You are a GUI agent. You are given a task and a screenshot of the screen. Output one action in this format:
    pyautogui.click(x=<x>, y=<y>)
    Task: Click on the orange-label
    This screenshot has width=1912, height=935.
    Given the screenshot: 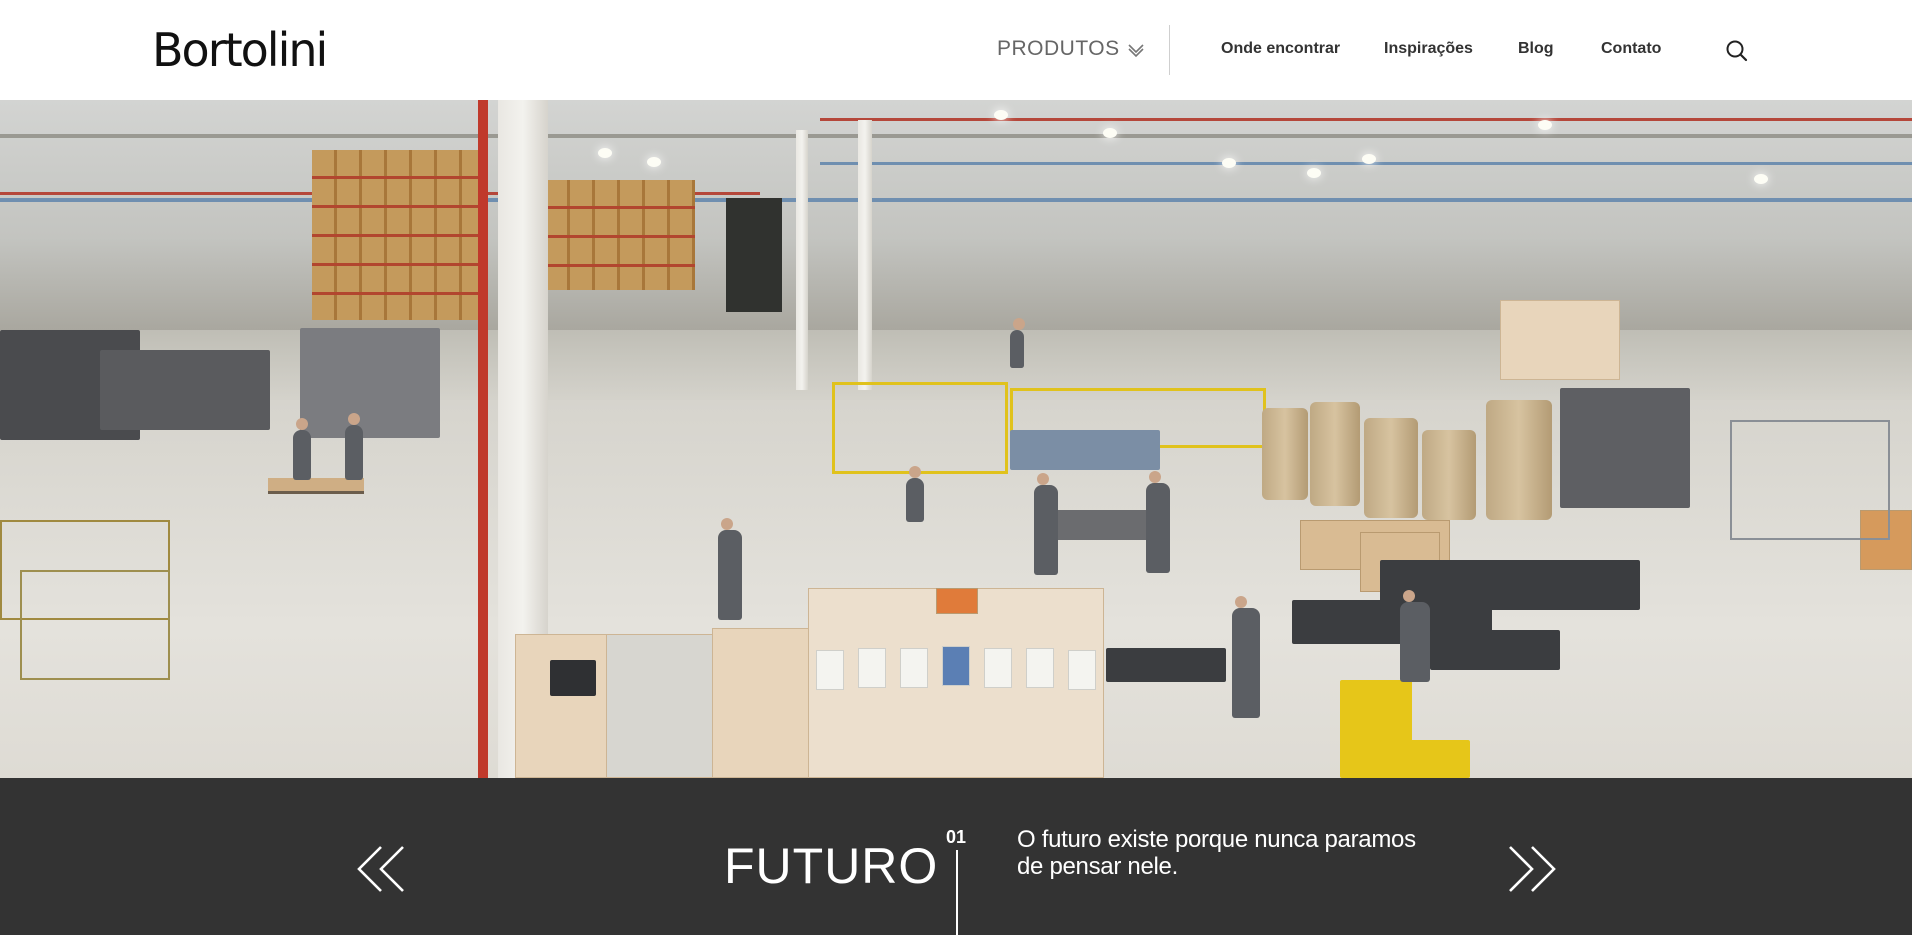 What is the action you would take?
    pyautogui.click(x=957, y=601)
    